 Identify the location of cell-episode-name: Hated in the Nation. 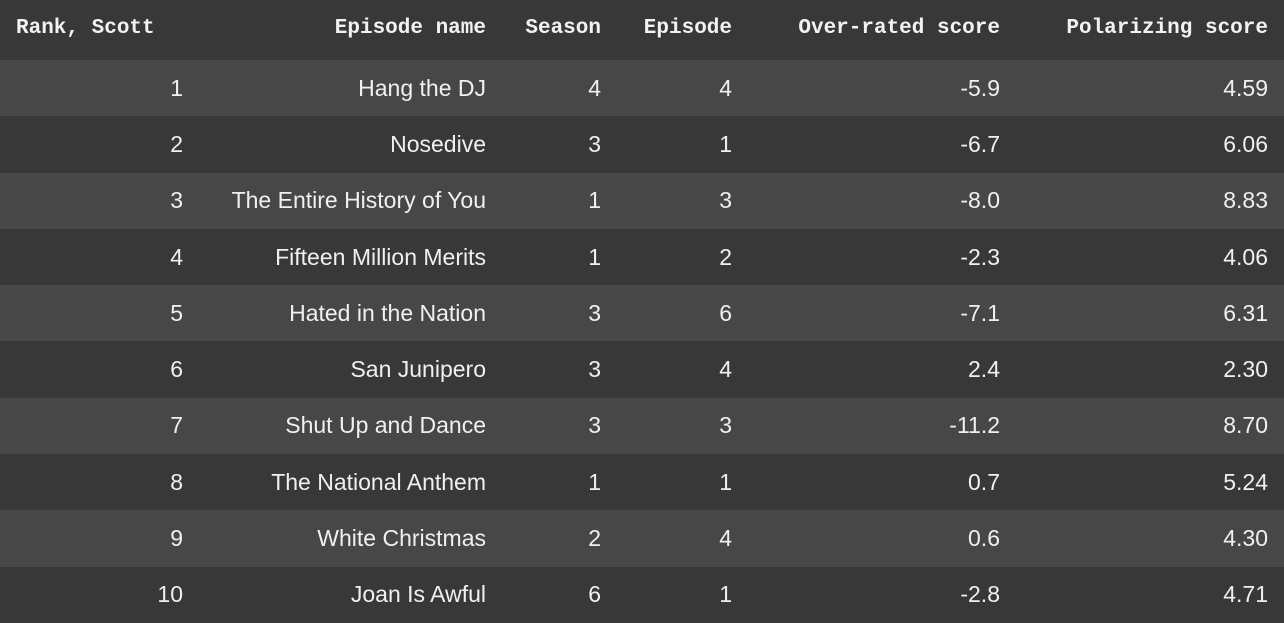
(387, 312).